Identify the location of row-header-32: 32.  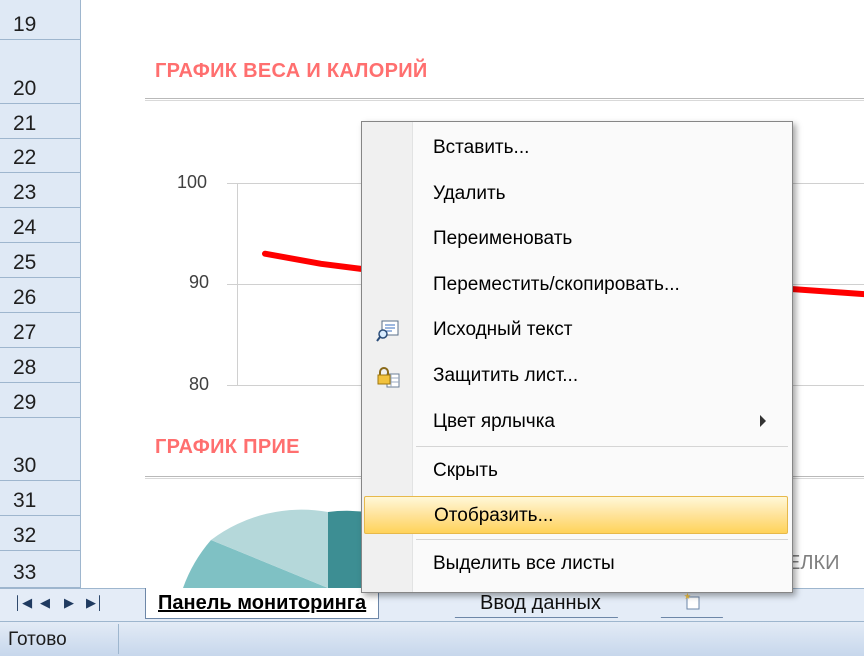
(40, 533).